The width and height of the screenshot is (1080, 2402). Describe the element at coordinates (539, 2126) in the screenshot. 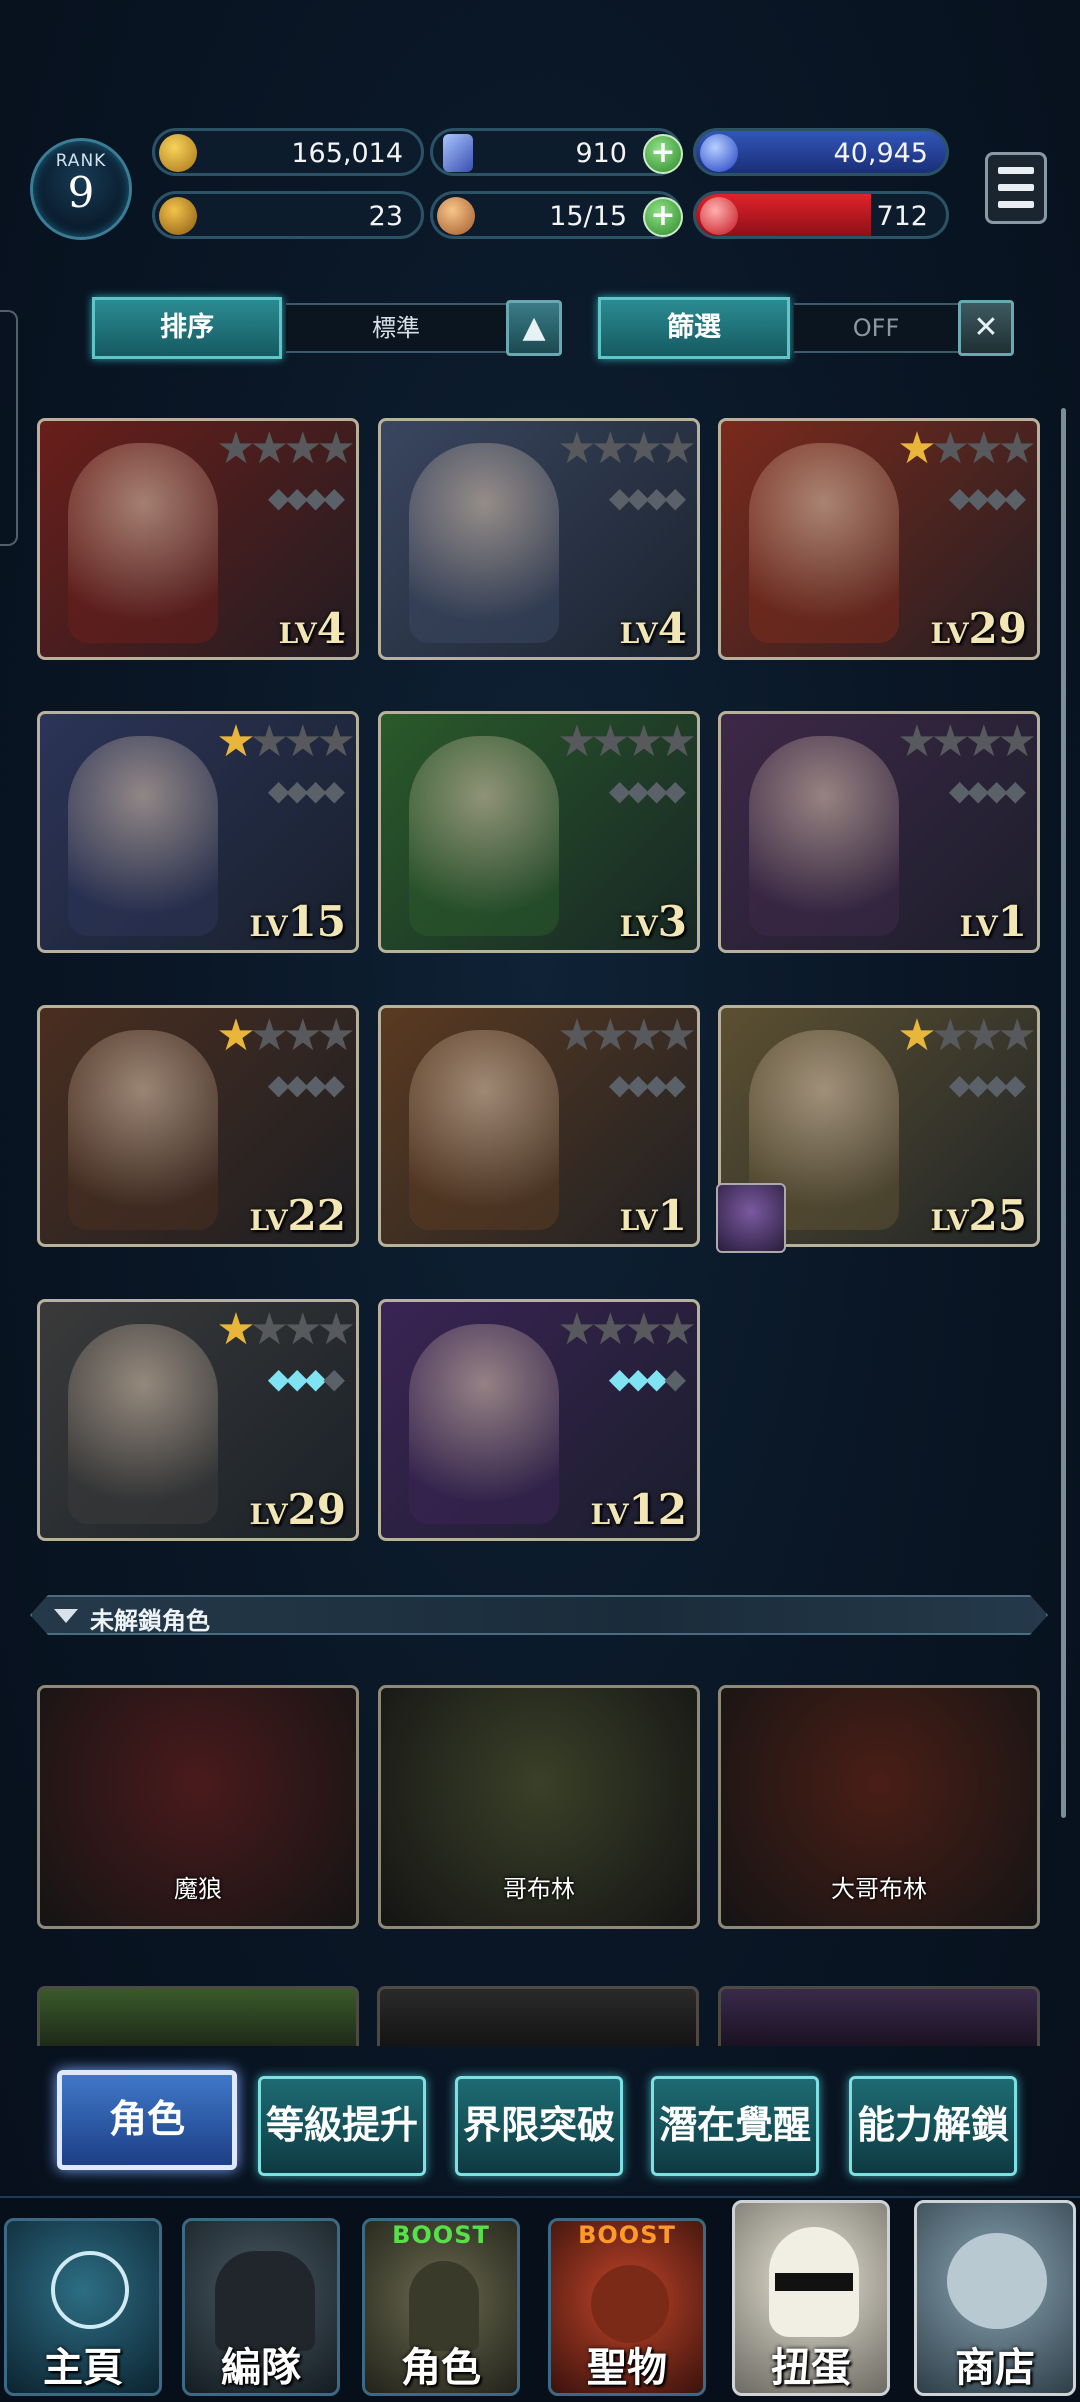

I see `tab-limit-break: 界限突破` at that location.